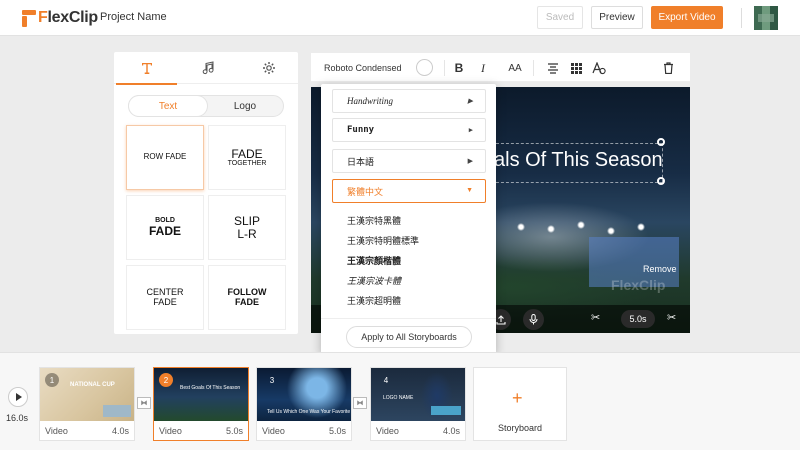 This screenshot has width=800, height=450. I want to click on tile-sublabel: TOGETHER, so click(247, 164).